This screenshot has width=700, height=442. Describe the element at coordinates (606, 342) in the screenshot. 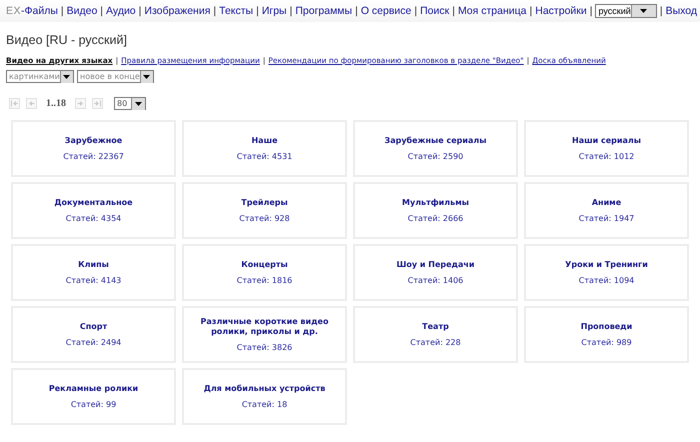

I see `article-count: Статей: 989` at that location.